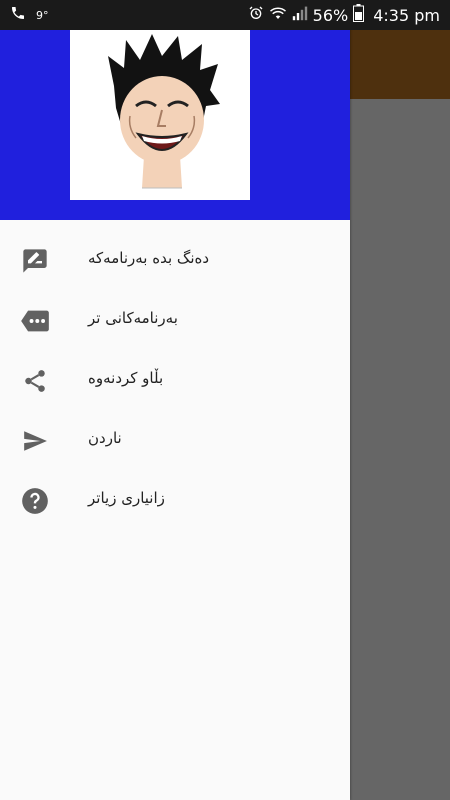  What do you see at coordinates (42, 15) in the screenshot?
I see `temperature-text: 9°` at bounding box center [42, 15].